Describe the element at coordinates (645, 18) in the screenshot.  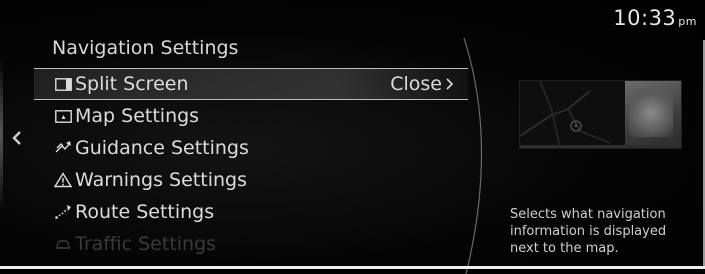
I see `clock-time: 10:33` at that location.